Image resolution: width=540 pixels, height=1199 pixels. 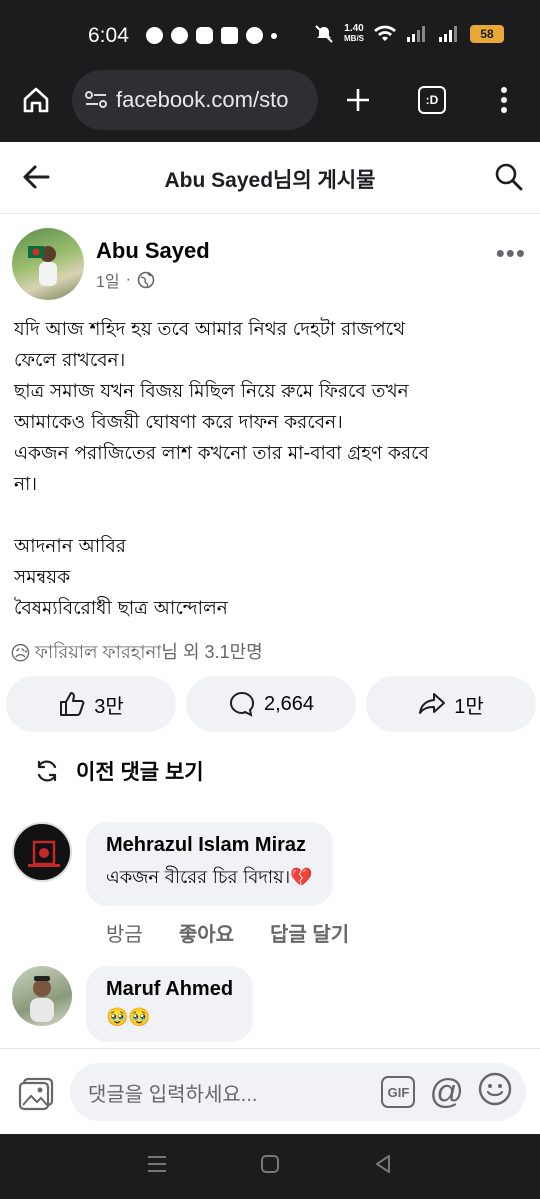 What do you see at coordinates (121, 608) in the screenshot?
I see `post-line: বৈষম্যবিরোধী ছাত্র আন্দোলন` at bounding box center [121, 608].